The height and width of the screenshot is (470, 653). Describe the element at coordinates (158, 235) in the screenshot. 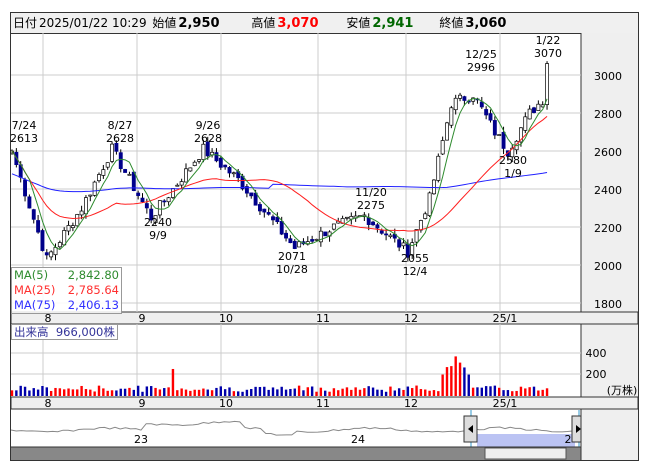

I see `annotation-date: 9/9` at that location.